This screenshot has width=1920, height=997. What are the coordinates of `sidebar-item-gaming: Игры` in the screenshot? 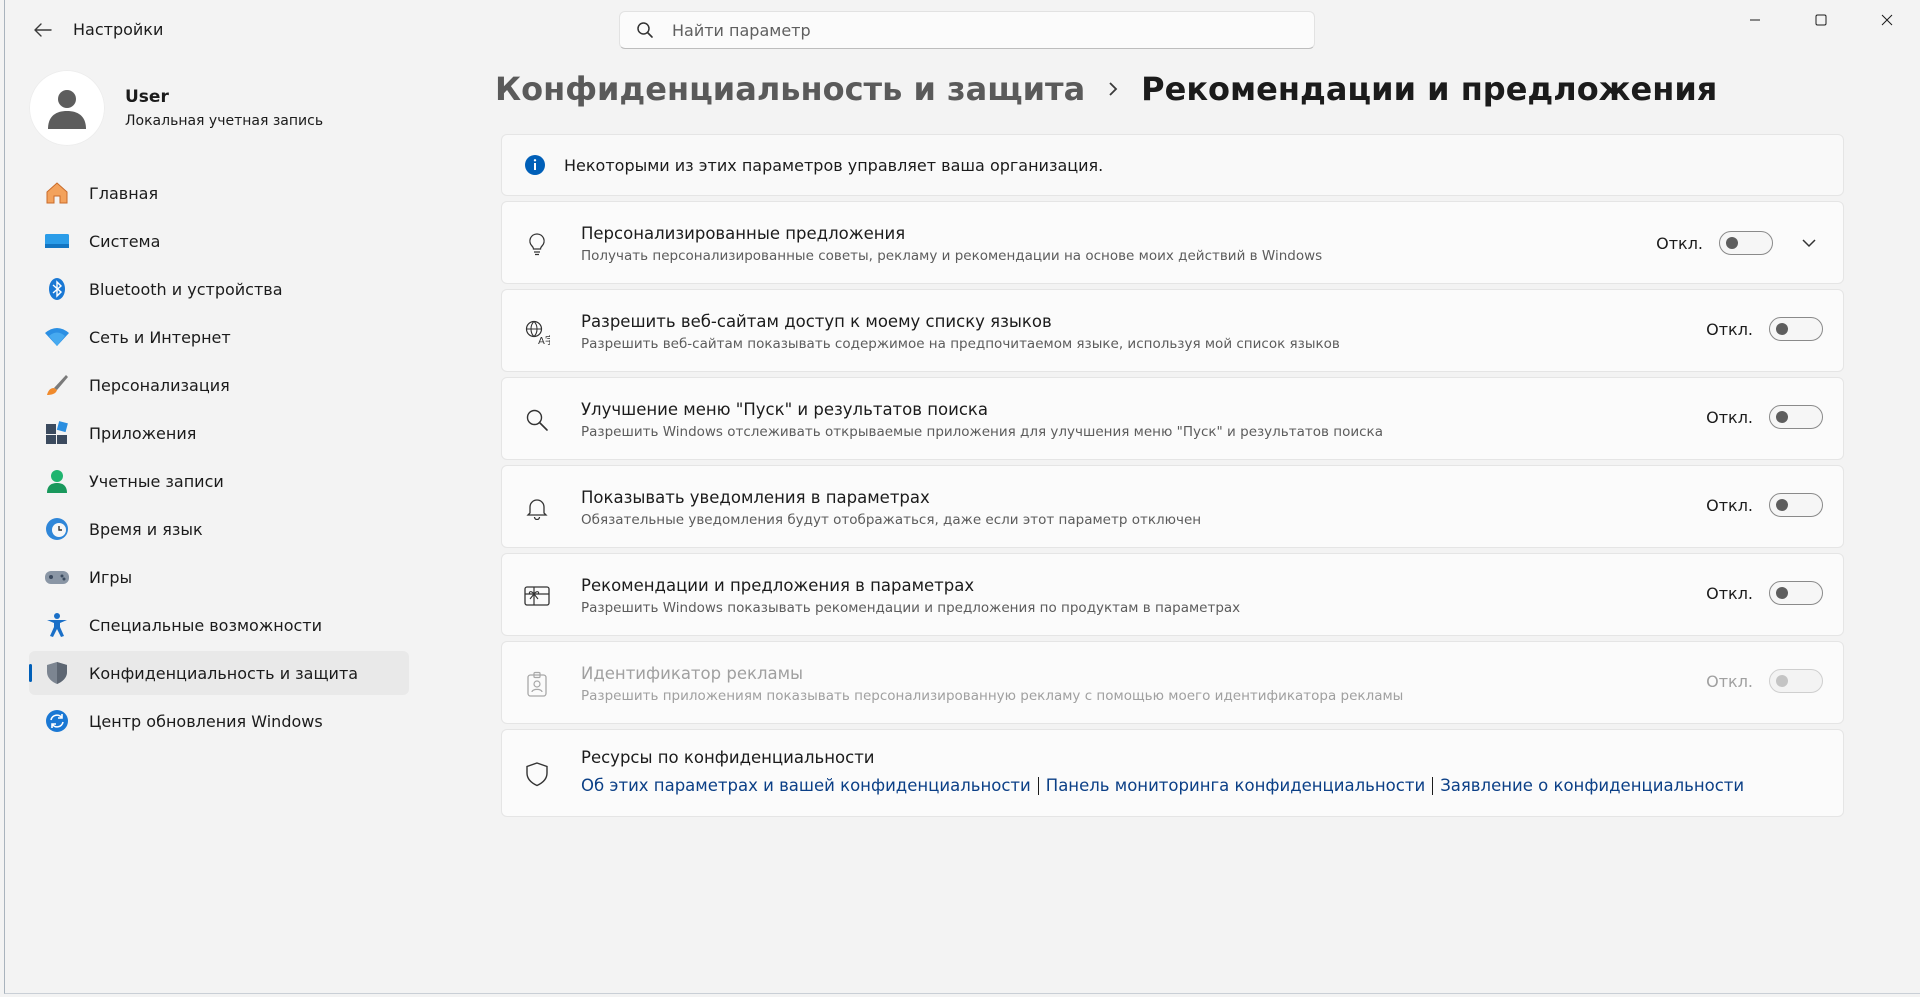 It's located at (219, 577).